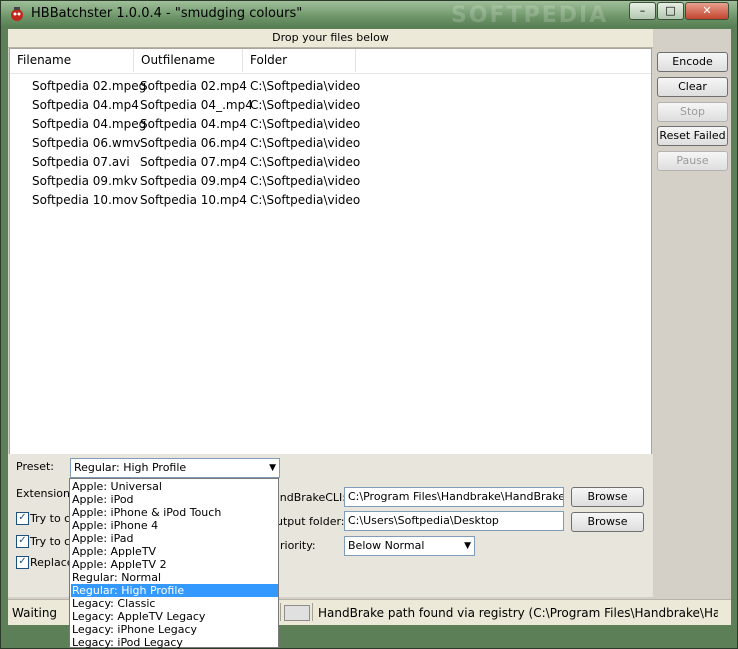  What do you see at coordinates (167, 13) in the screenshot?
I see `window-title: HBBatchster 1.0.0.4 - "smudging colours"` at bounding box center [167, 13].